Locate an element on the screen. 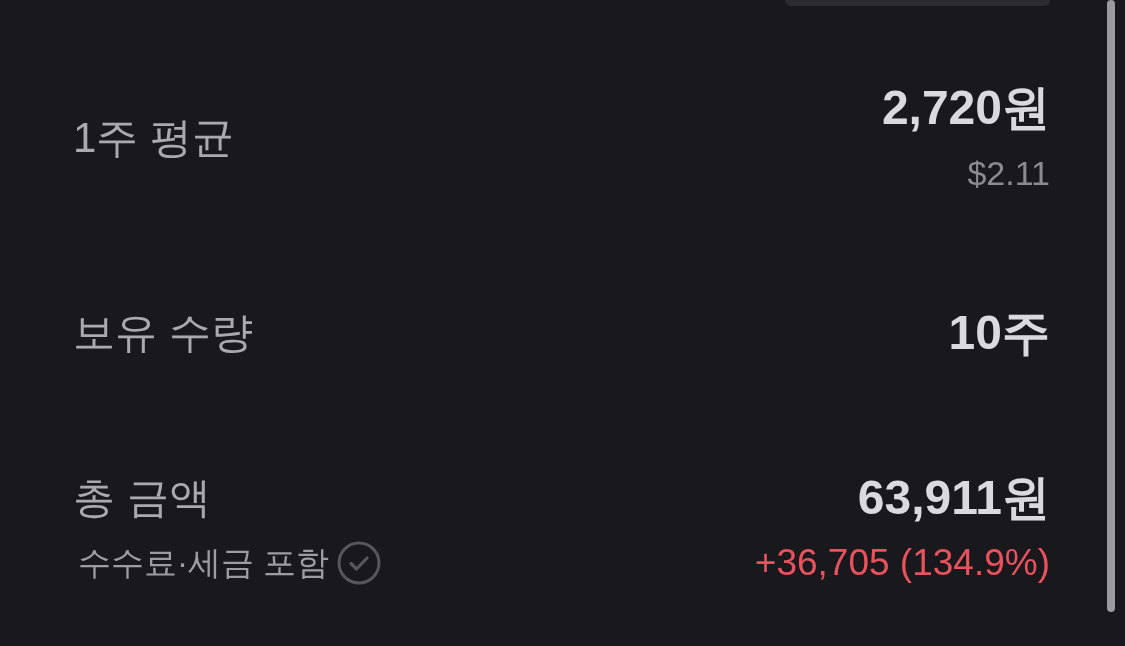 This screenshot has height=646, width=1125. dollar-value: $2.11 is located at coordinates (1008, 173).